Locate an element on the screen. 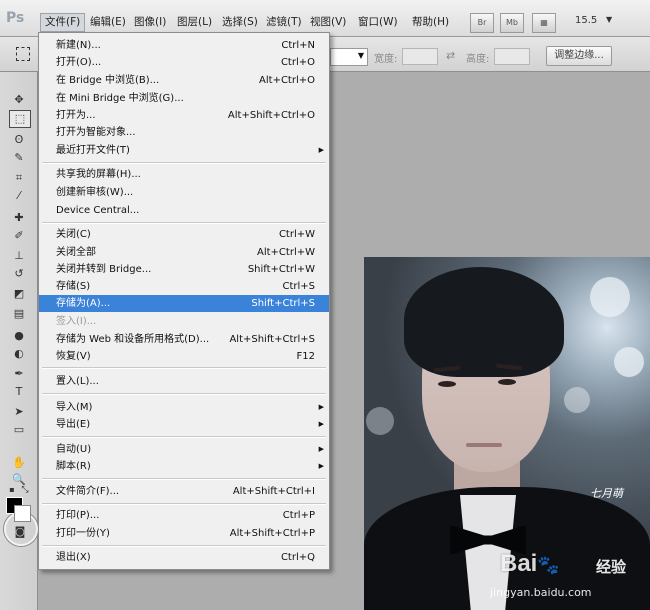 This screenshot has width=650, height=610. menu-item-shortcut: Ctrl+Q is located at coordinates (297, 557).